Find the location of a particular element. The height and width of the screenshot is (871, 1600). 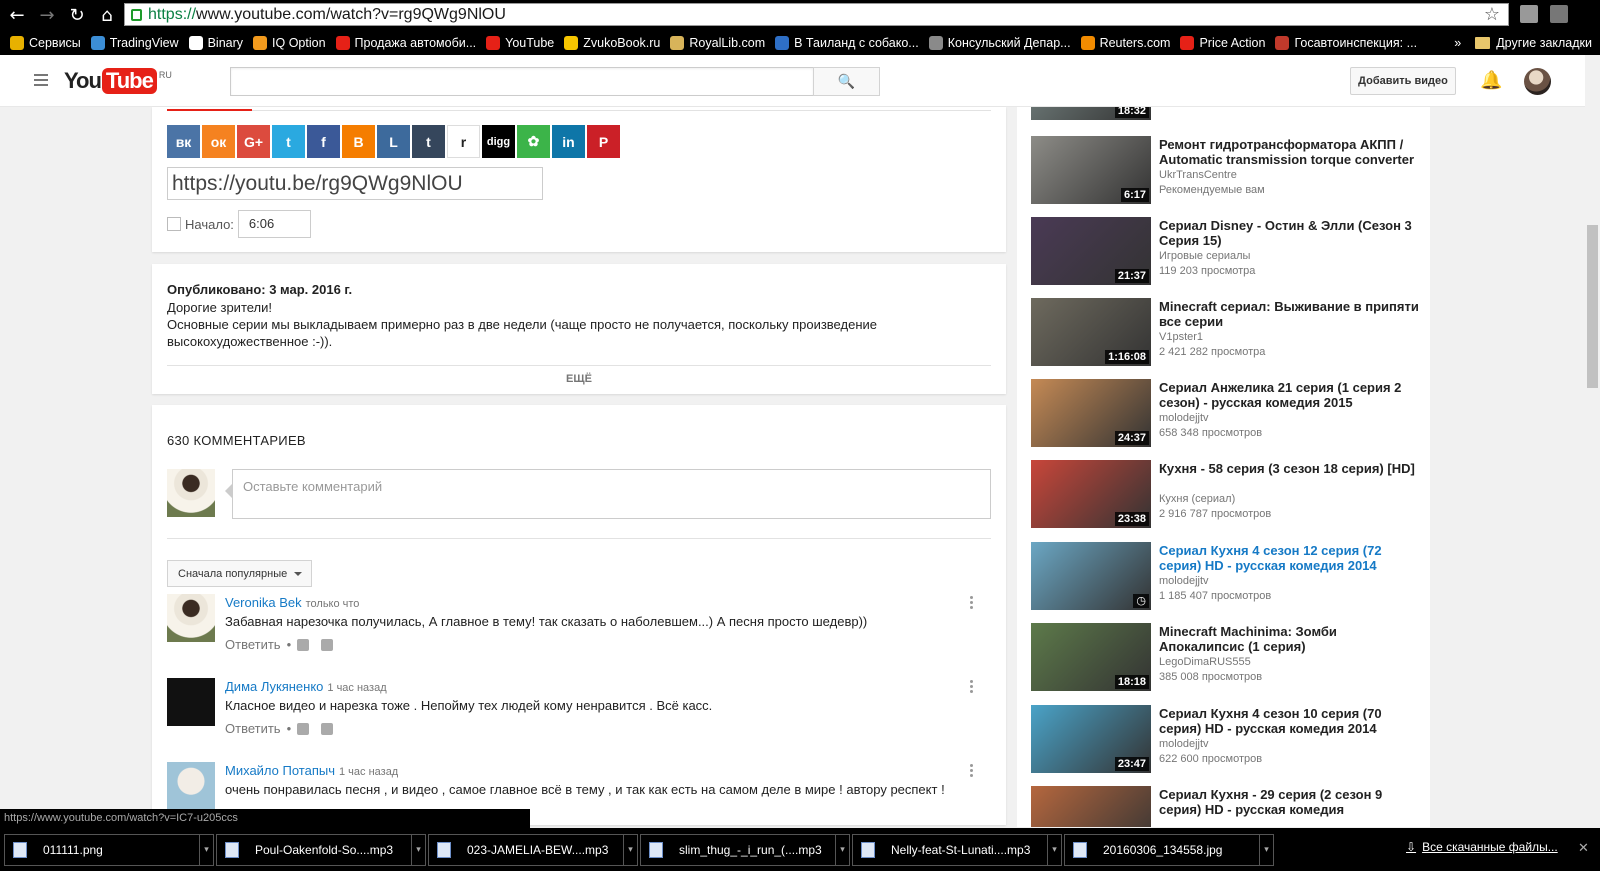

bookmark-item: Reuters.com is located at coordinates (1125, 42).